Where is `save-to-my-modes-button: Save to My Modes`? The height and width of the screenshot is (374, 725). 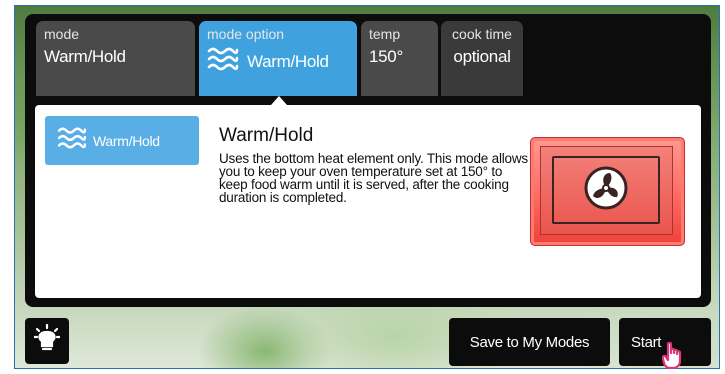
save-to-my-modes-button: Save to My Modes is located at coordinates (529, 342).